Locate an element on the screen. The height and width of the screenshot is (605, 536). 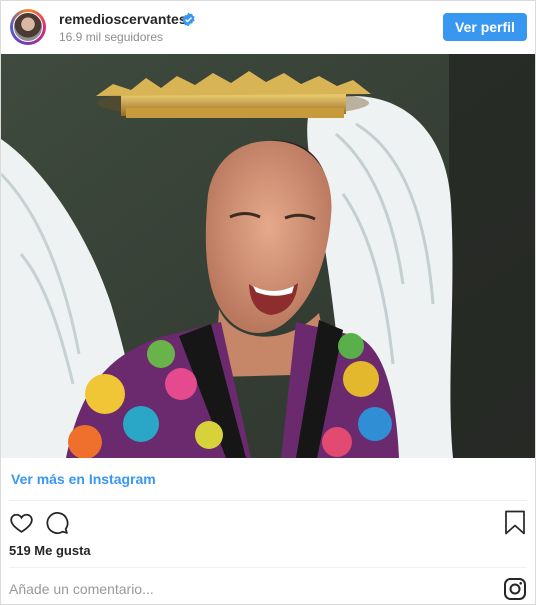
bookmark-icon is located at coordinates (515, 522).